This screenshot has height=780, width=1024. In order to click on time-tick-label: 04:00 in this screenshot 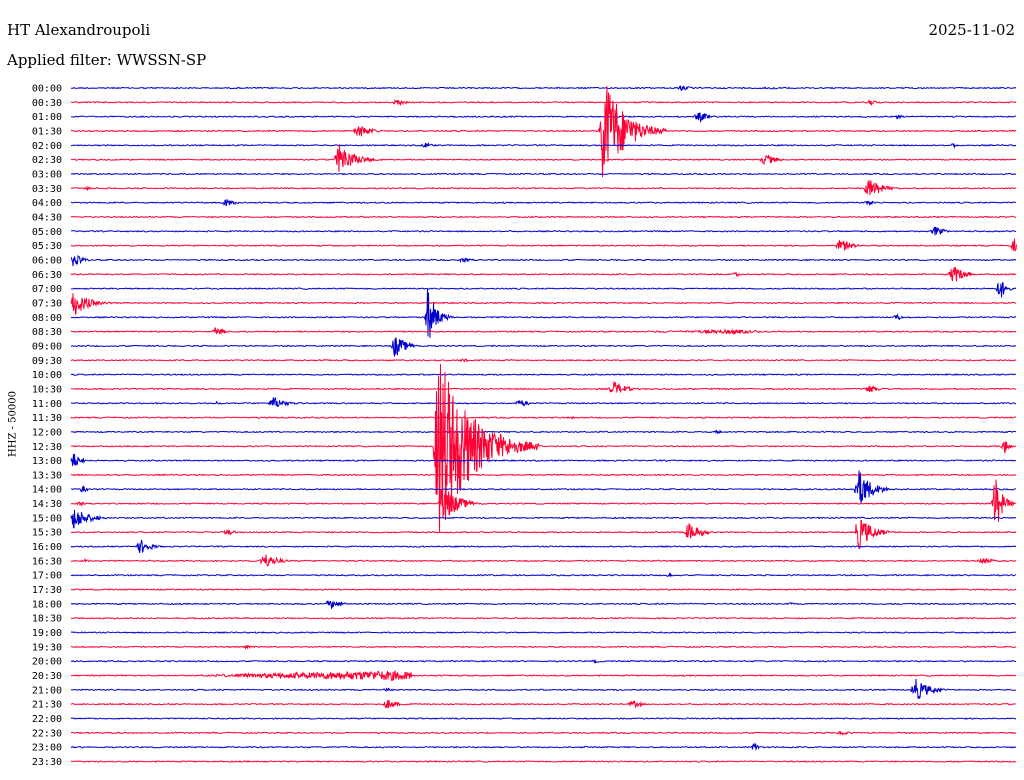, I will do `click(47, 203)`.